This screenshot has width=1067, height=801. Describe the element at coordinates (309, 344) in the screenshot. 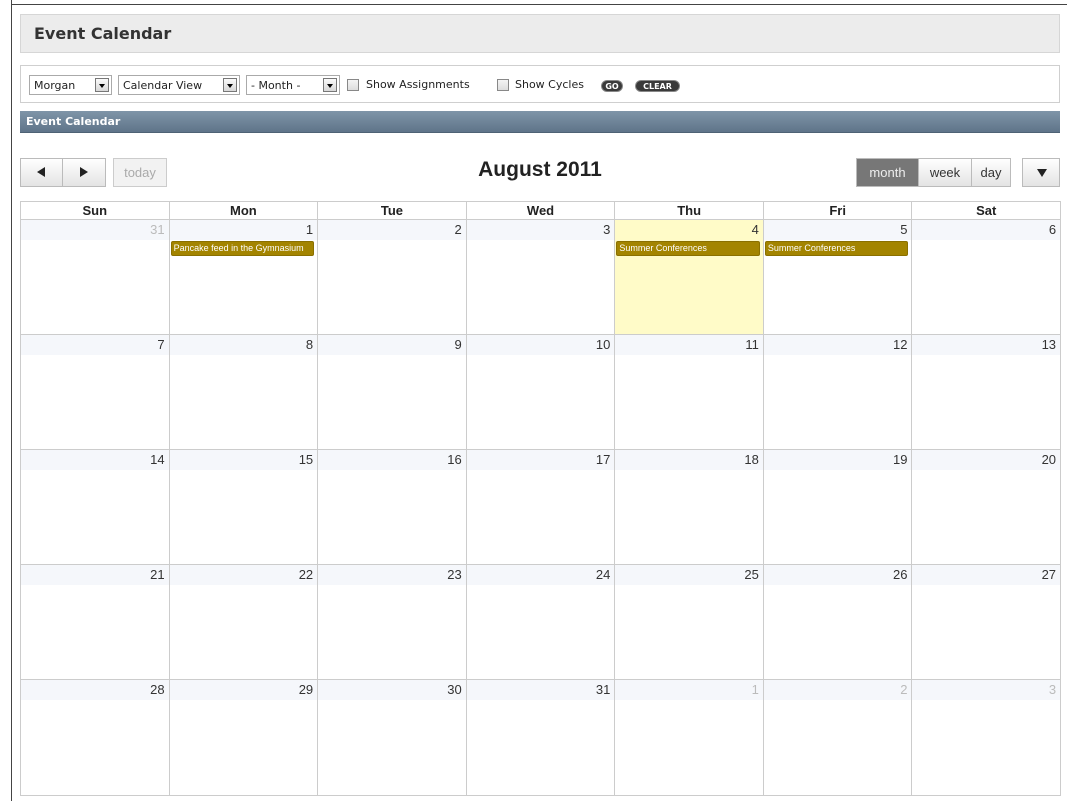

I see `day-number: 8` at that location.